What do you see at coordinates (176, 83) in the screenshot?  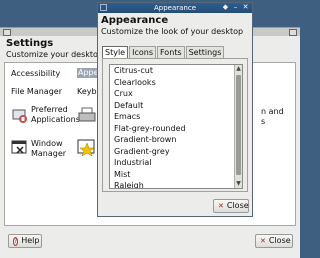 I see `list-item: Clearlooks` at bounding box center [176, 83].